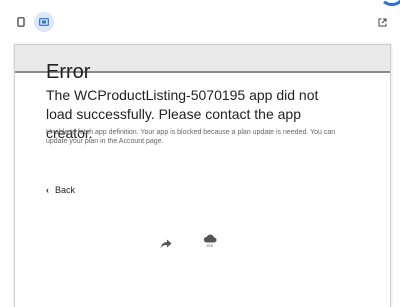 Image resolution: width=400 pixels, height=307 pixels. What do you see at coordinates (210, 245) in the screenshot?
I see `cloud-label: JSS` at bounding box center [210, 245].